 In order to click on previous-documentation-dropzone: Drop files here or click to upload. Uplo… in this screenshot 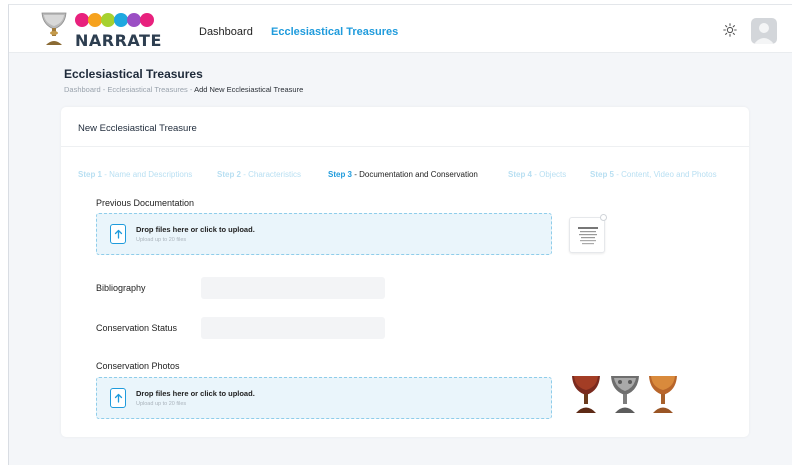, I will do `click(324, 234)`.